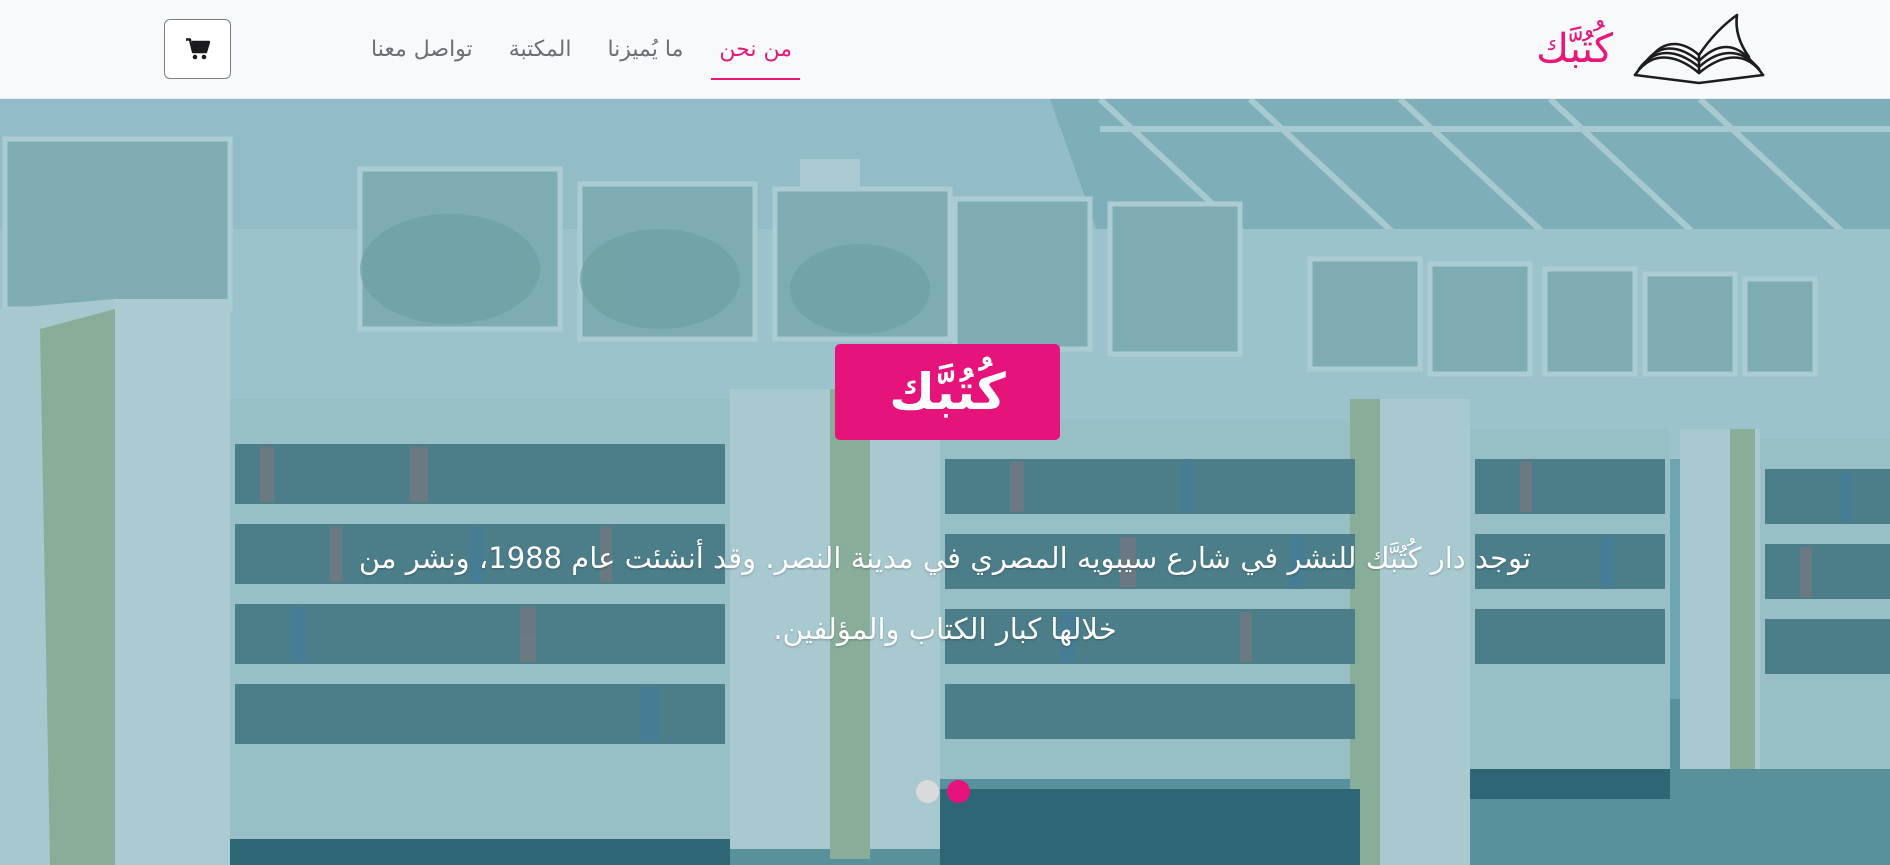 Image resolution: width=1890 pixels, height=865 pixels. What do you see at coordinates (755, 49) in the screenshot?
I see `nav-item-about: من نحن` at bounding box center [755, 49].